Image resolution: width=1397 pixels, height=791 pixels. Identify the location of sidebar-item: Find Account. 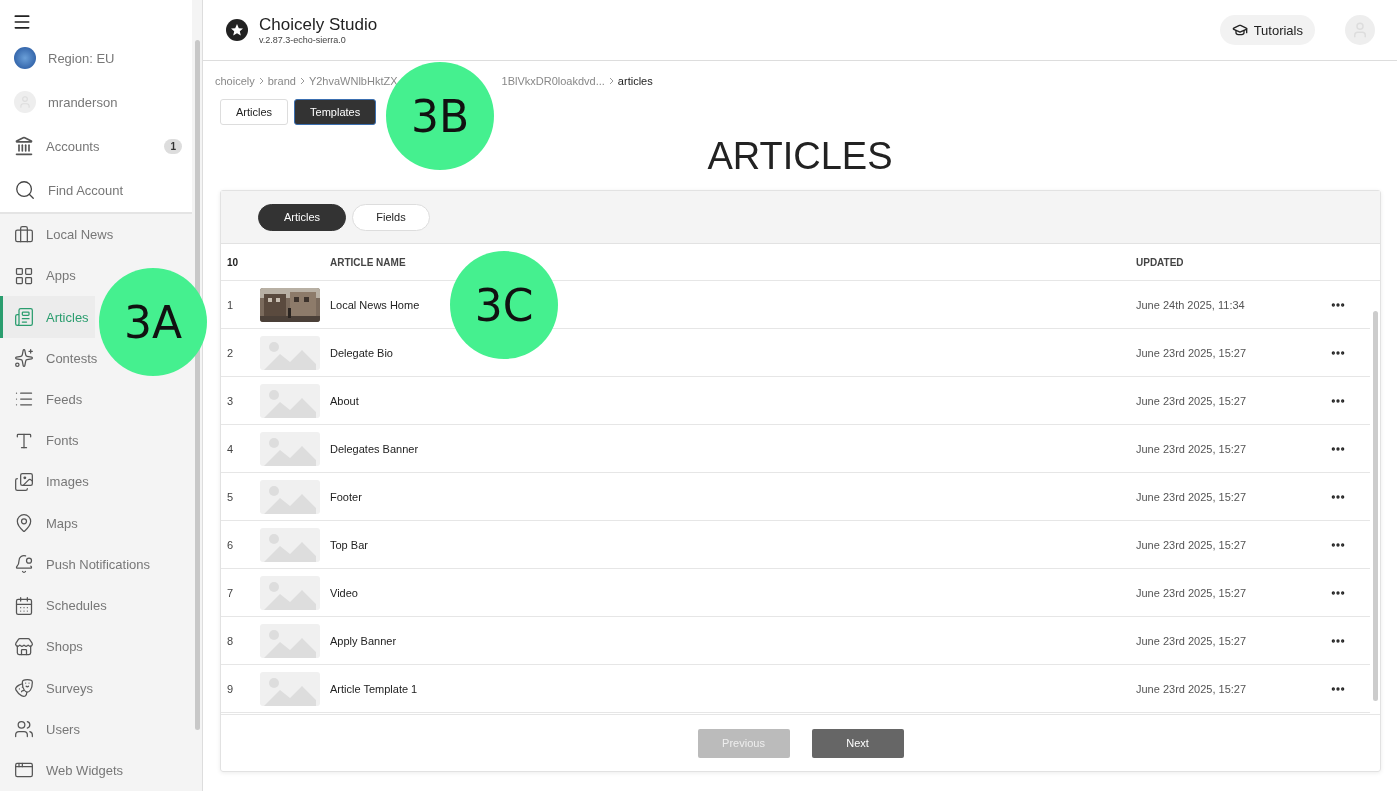
(96, 190).